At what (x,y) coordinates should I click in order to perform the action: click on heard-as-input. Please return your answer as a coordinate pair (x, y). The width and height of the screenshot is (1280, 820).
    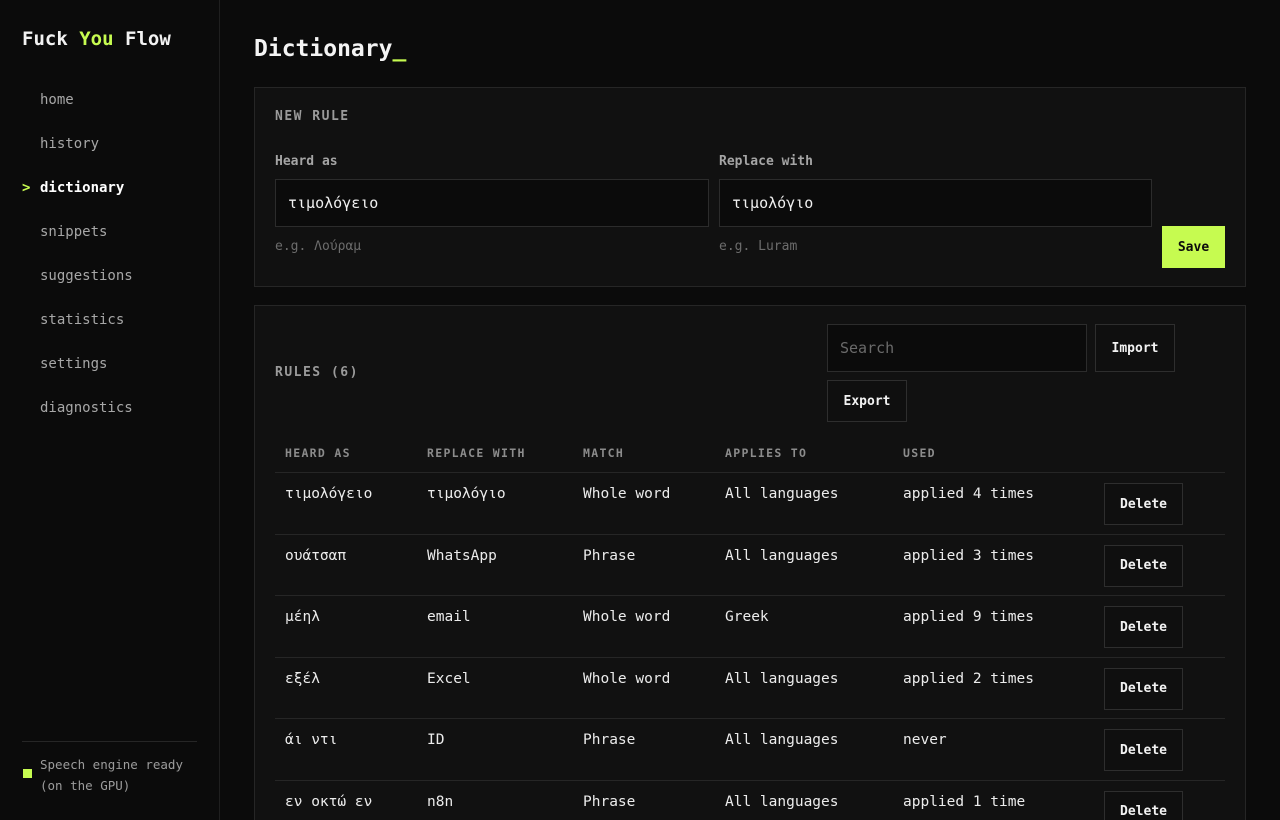
    Looking at the image, I should click on (492, 203).